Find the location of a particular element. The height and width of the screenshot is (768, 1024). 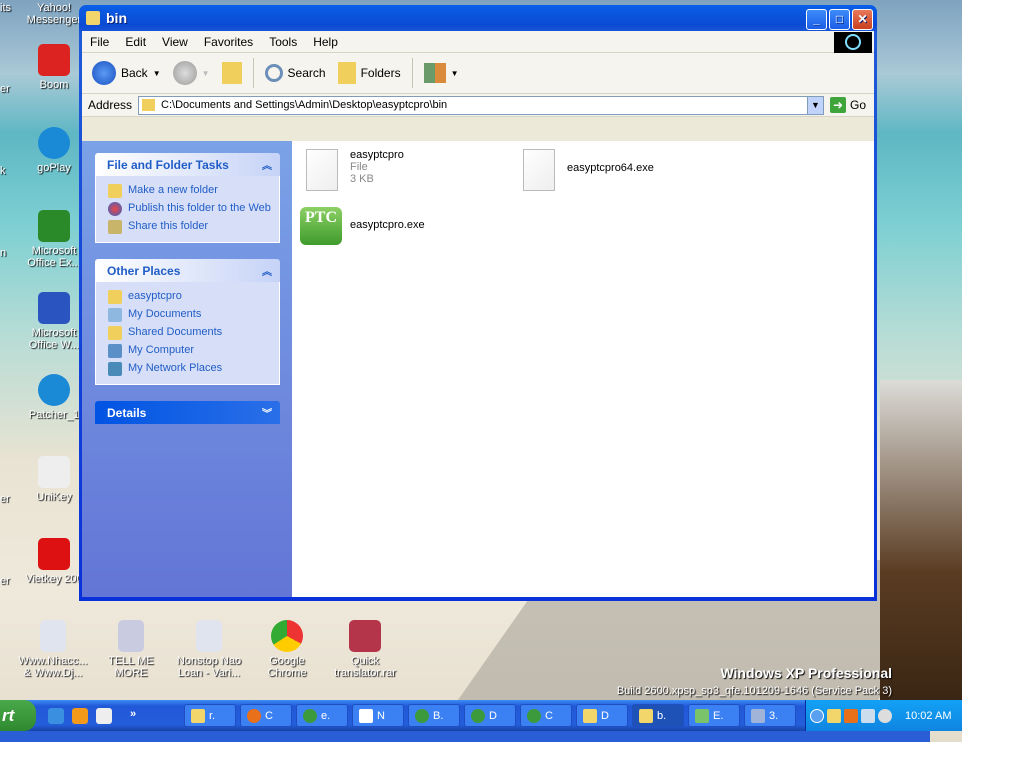

desktop-icon-chrome: Google Chrome is located at coordinates (287, 649).